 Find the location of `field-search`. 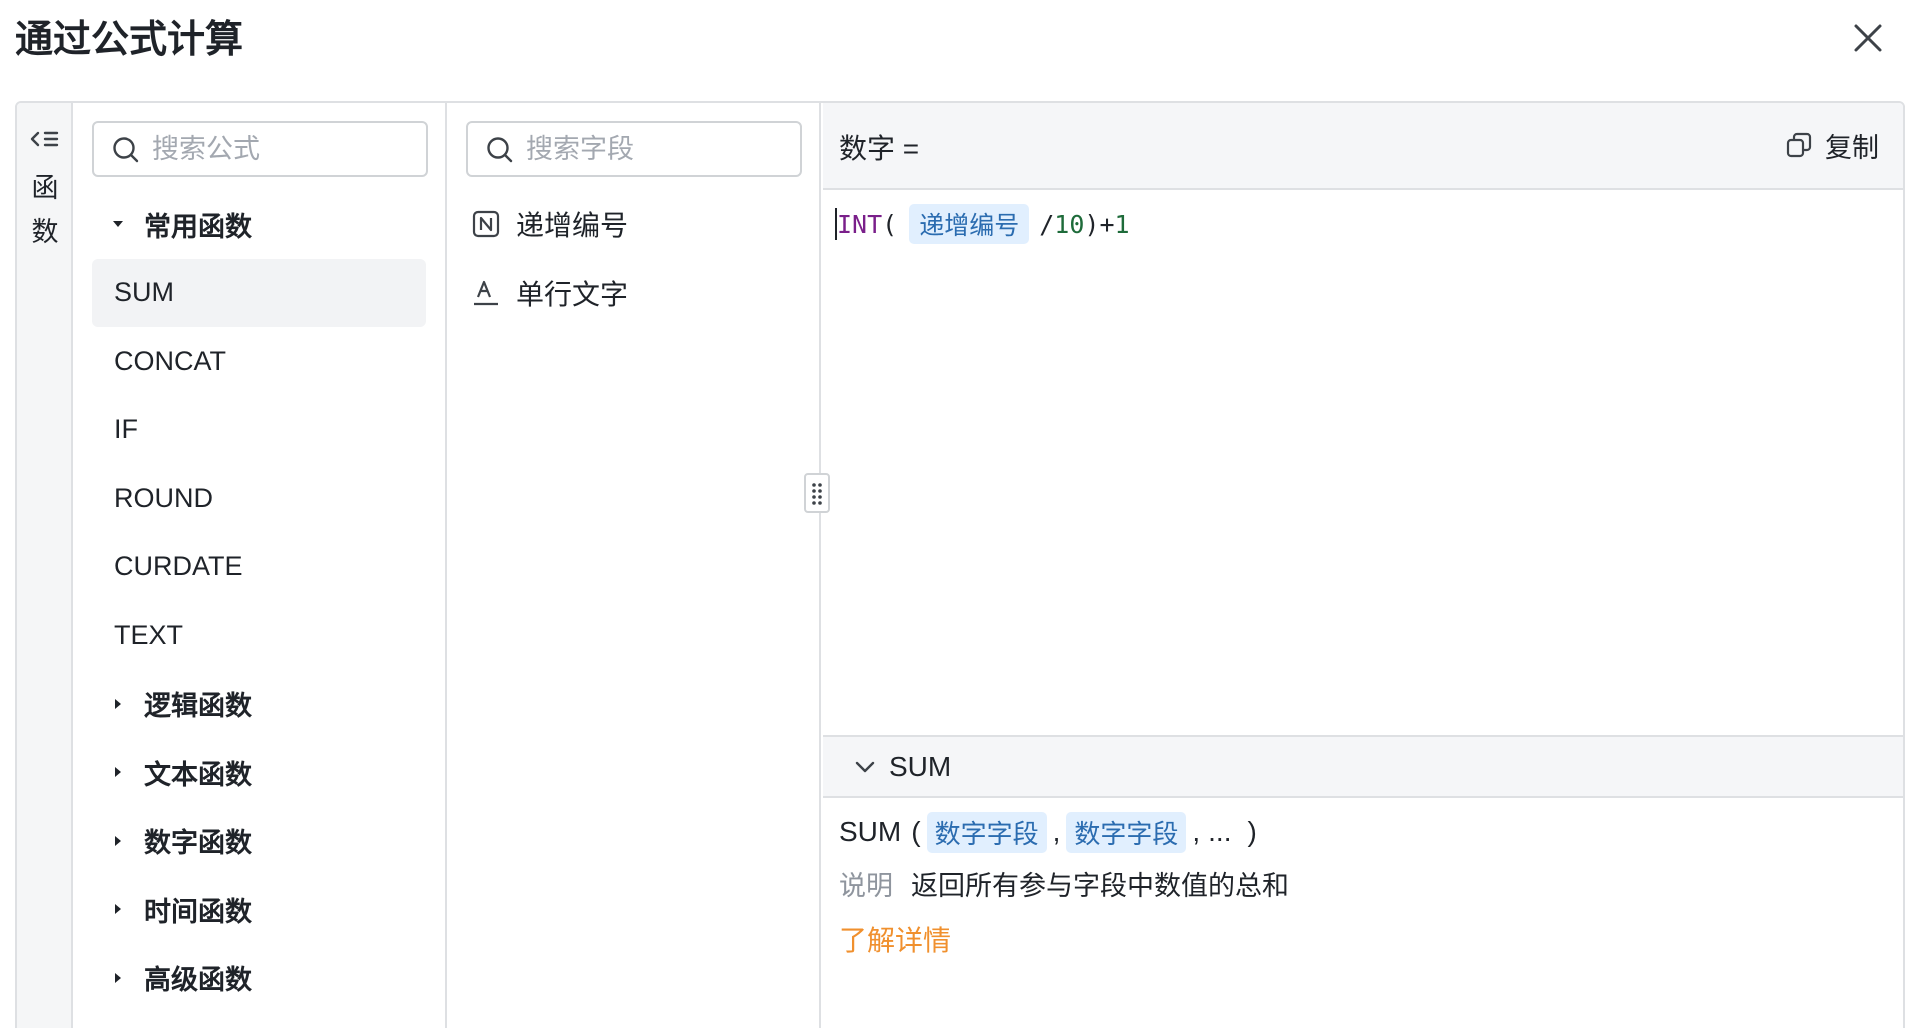

field-search is located at coordinates (634, 149).